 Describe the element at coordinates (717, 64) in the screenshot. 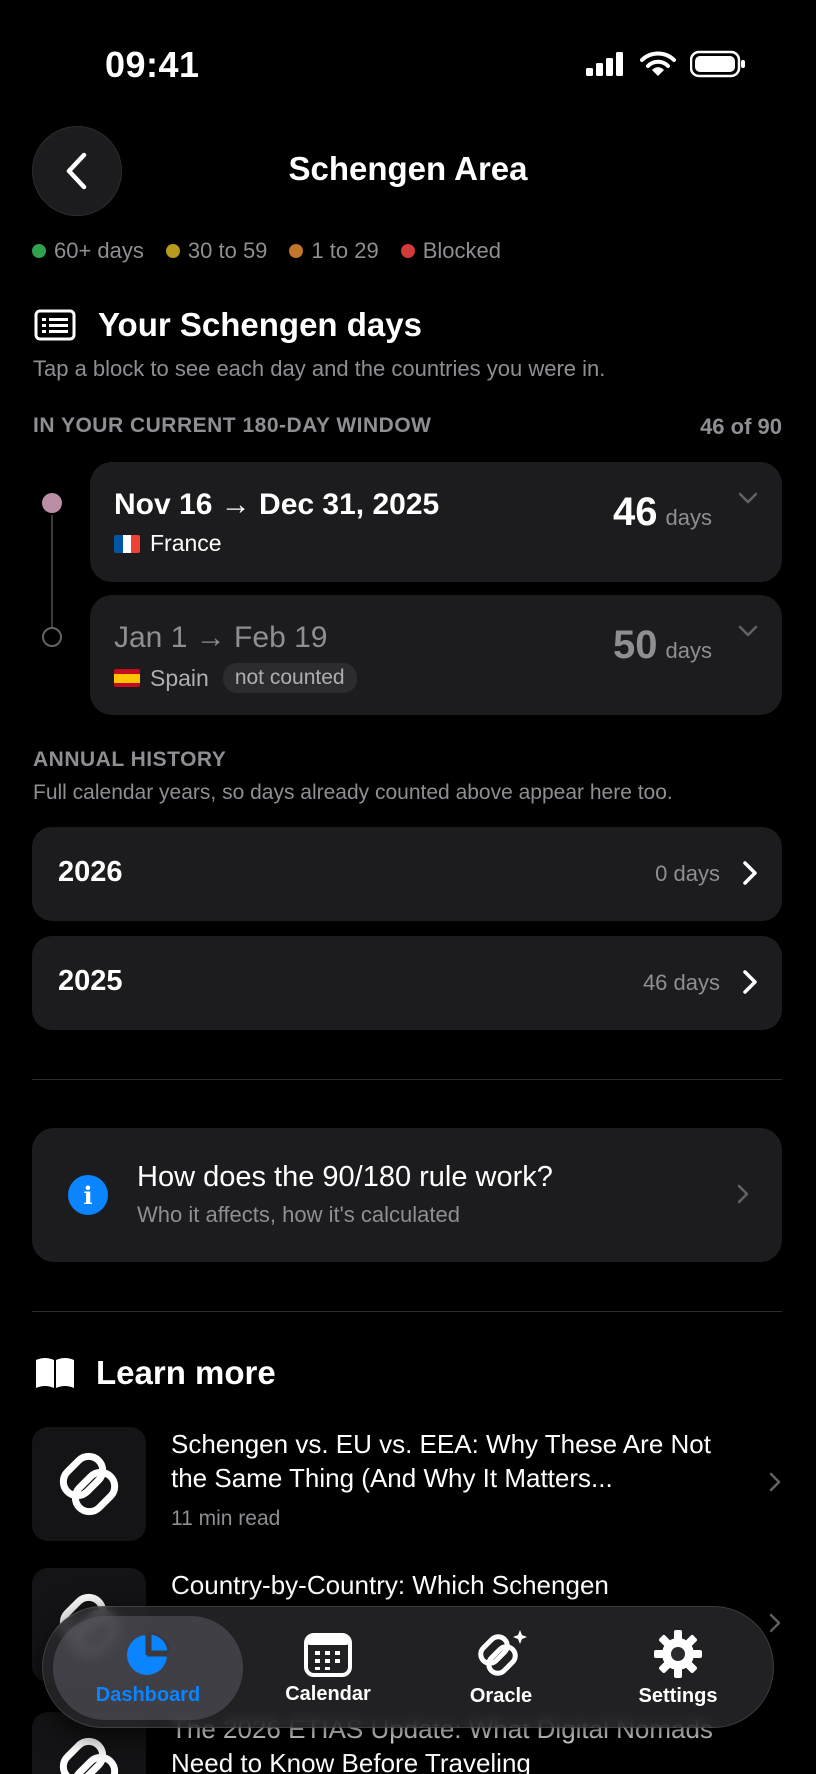

I see `battery-icon` at that location.